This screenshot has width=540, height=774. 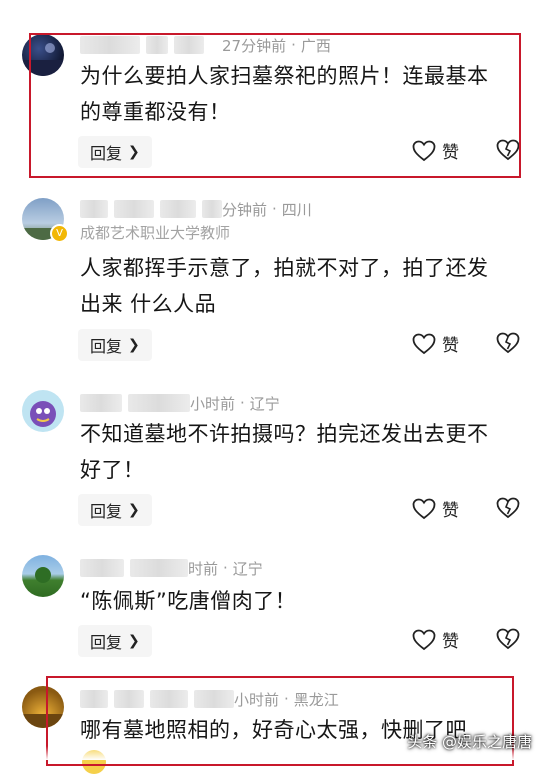 What do you see at coordinates (43, 414) in the screenshot?
I see `cartoon-avatar-art` at bounding box center [43, 414].